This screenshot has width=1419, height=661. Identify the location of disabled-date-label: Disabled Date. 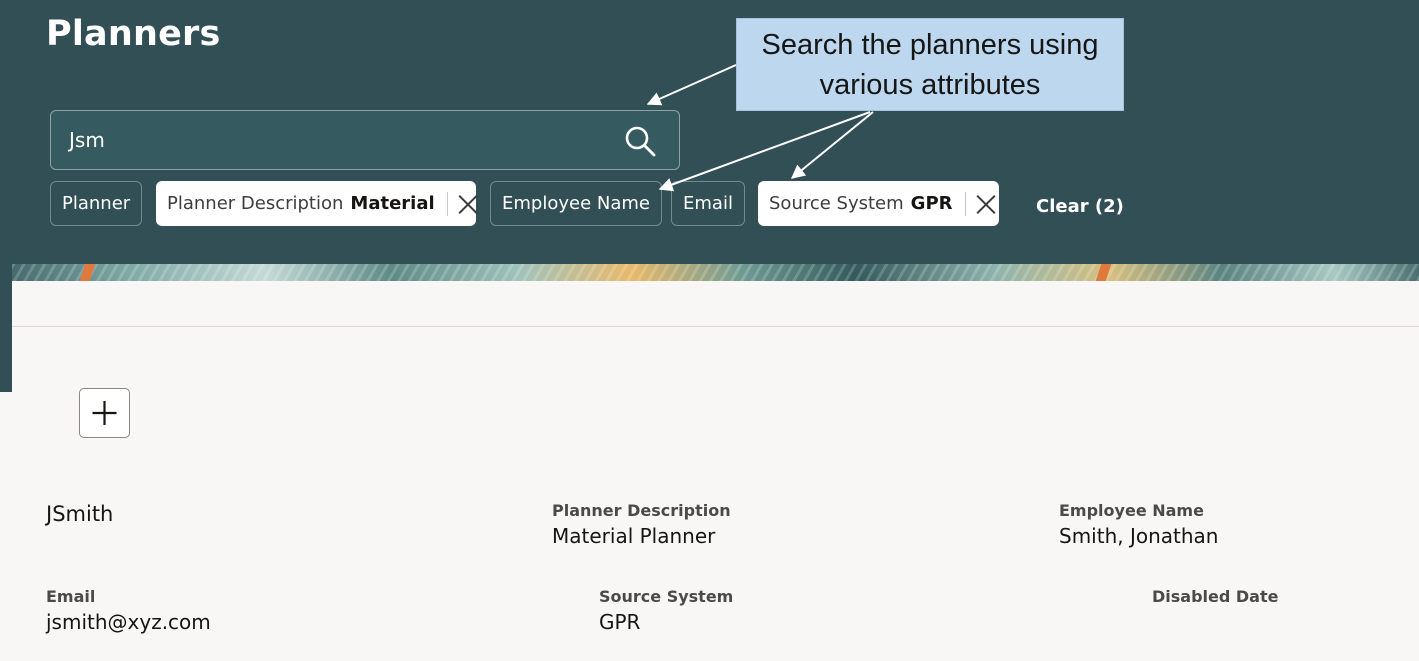
(1215, 596).